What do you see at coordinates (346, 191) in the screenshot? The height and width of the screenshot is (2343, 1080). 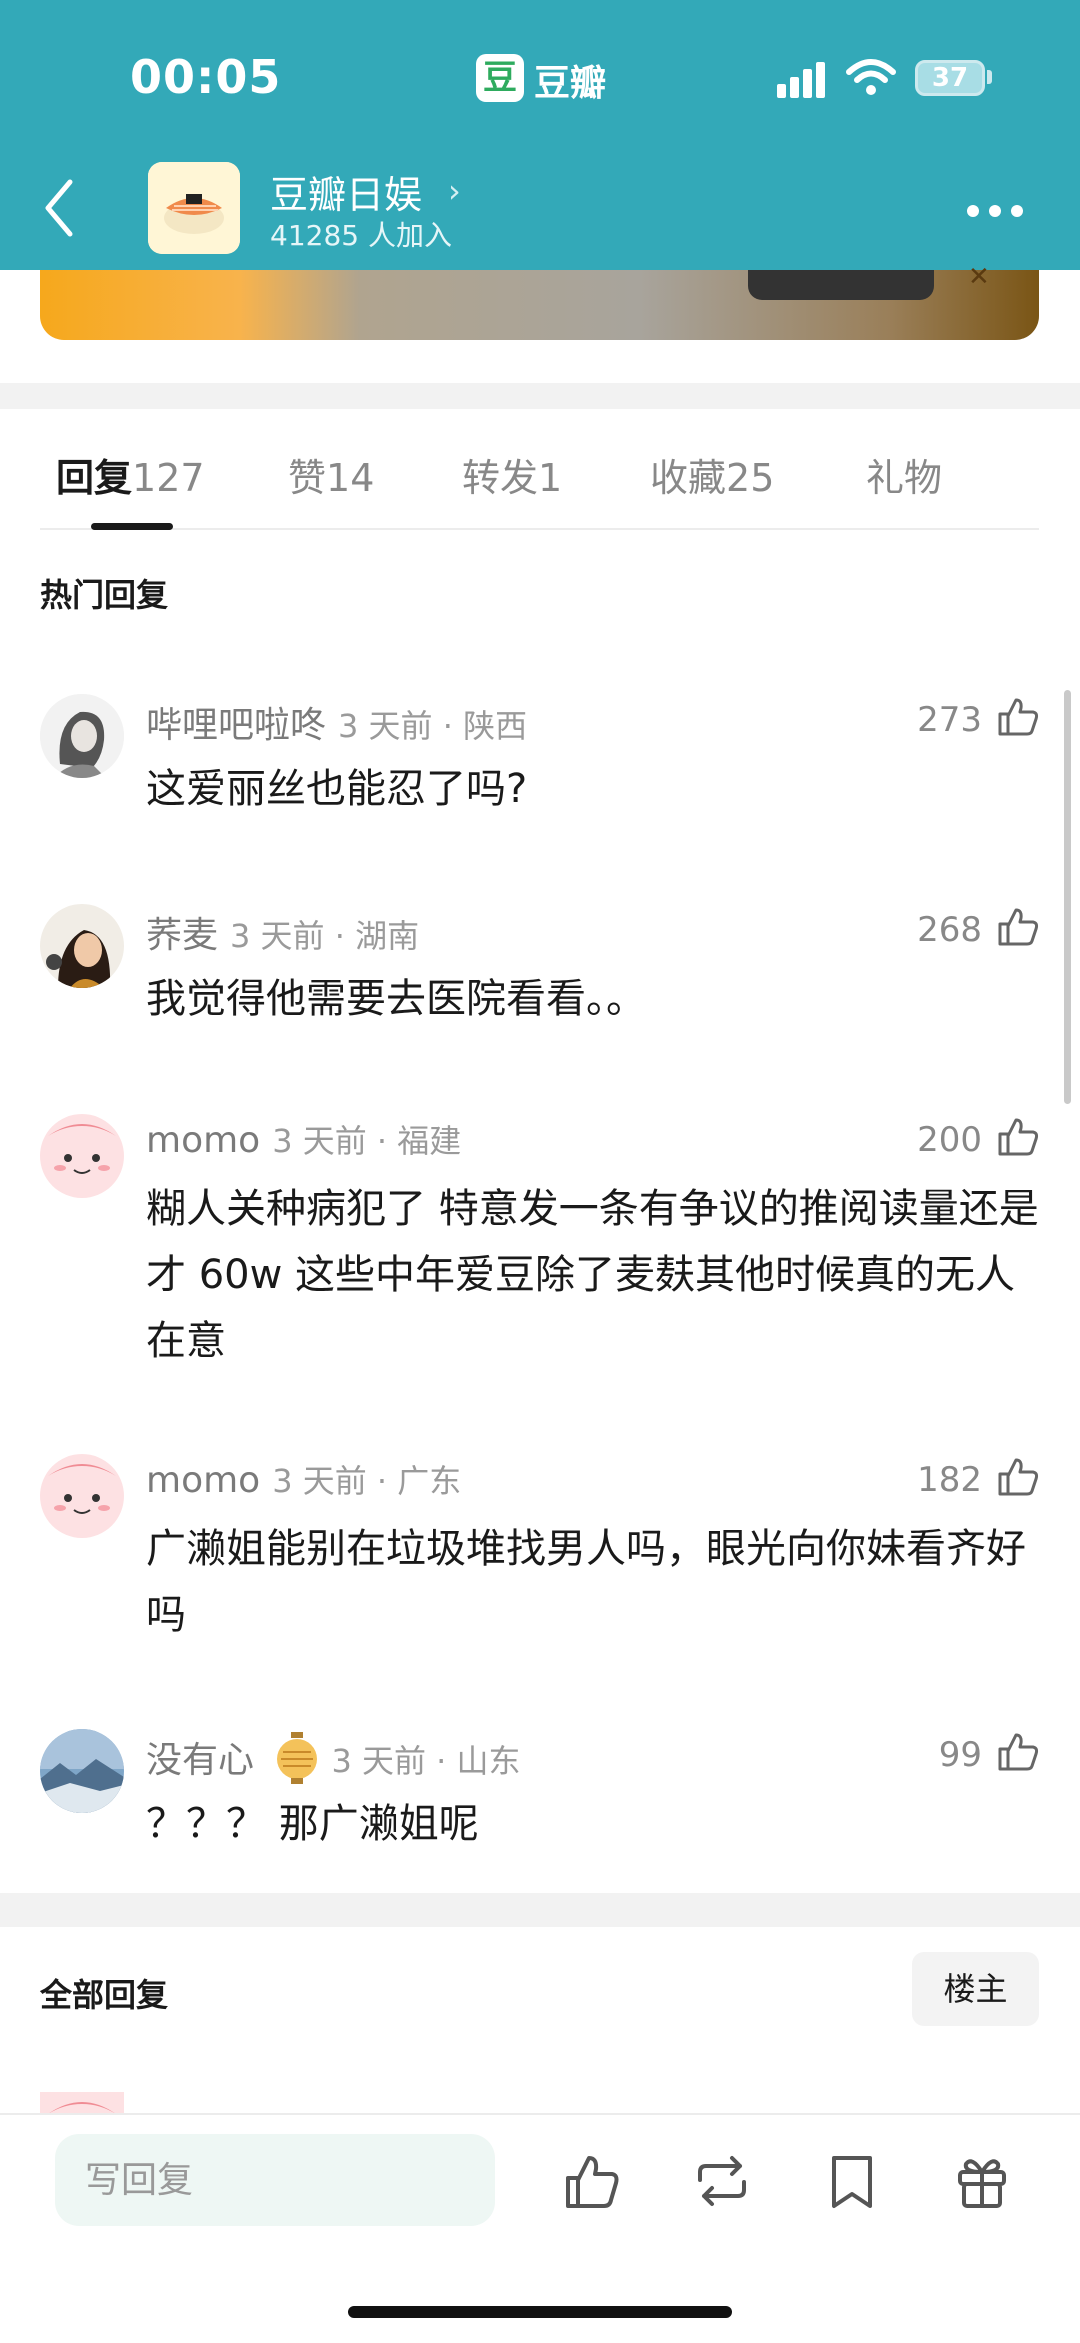 I see `group-name: 豆瓣日娱` at bounding box center [346, 191].